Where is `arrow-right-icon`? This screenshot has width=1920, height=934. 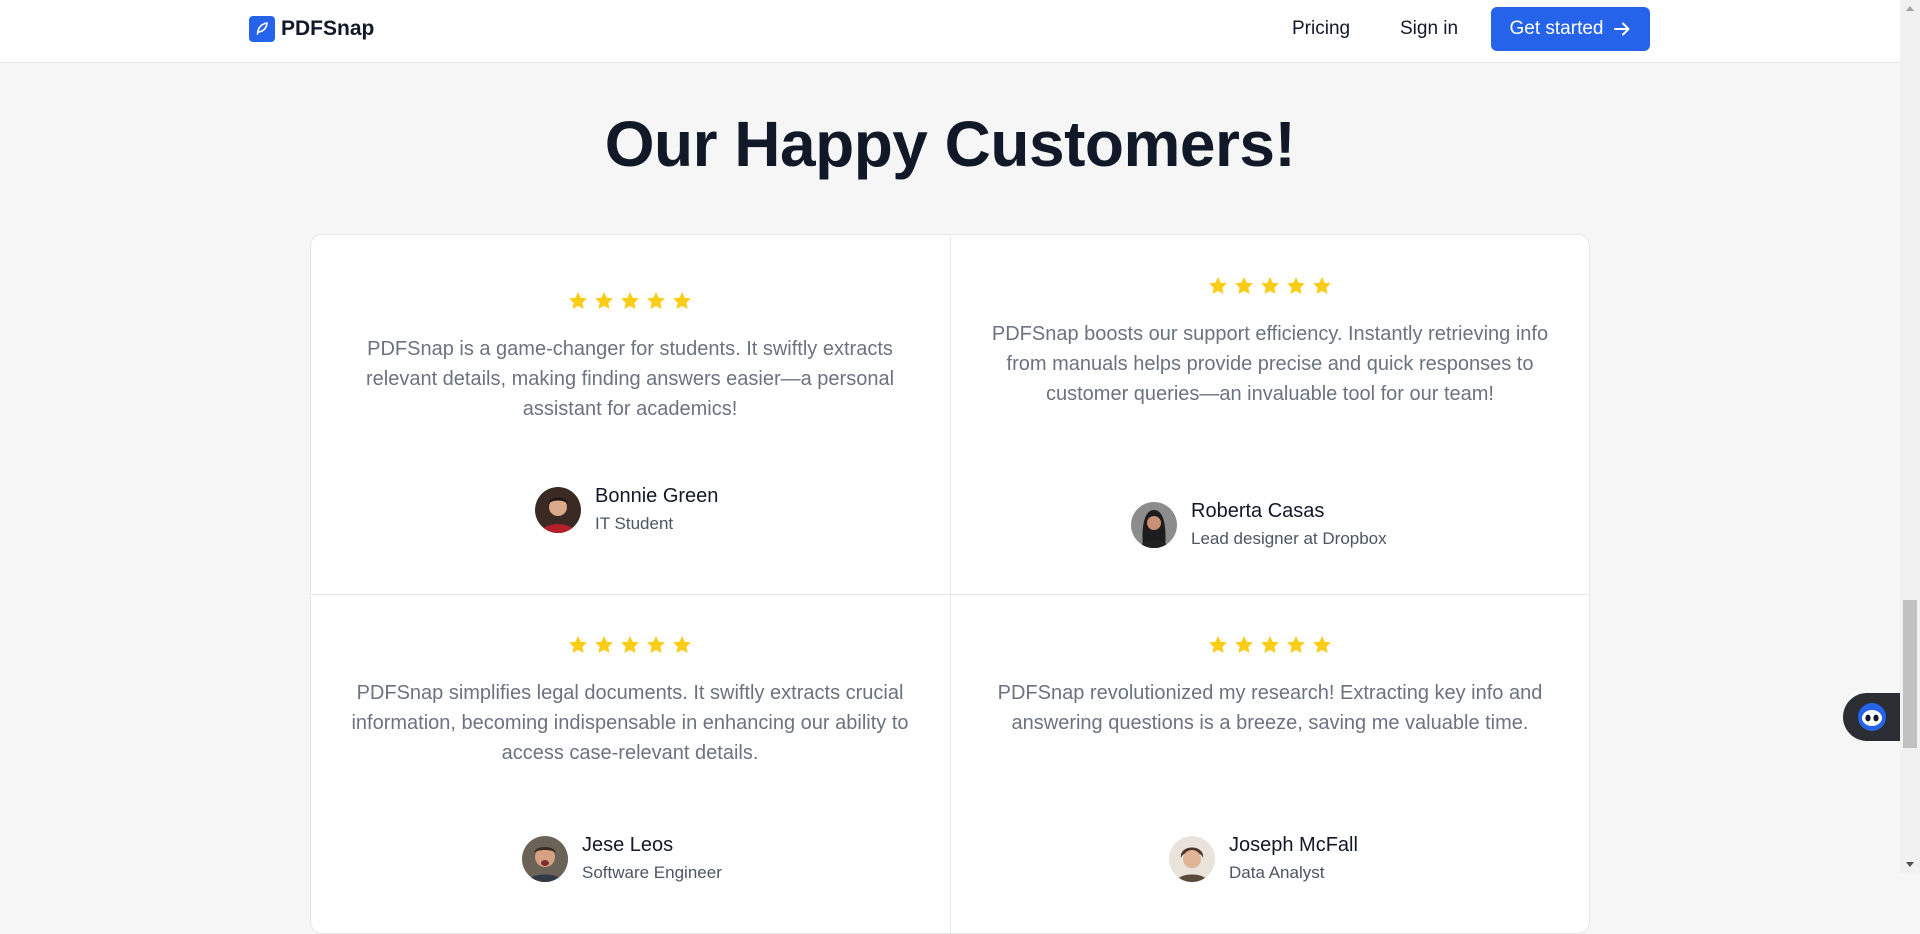
arrow-right-icon is located at coordinates (1621, 29).